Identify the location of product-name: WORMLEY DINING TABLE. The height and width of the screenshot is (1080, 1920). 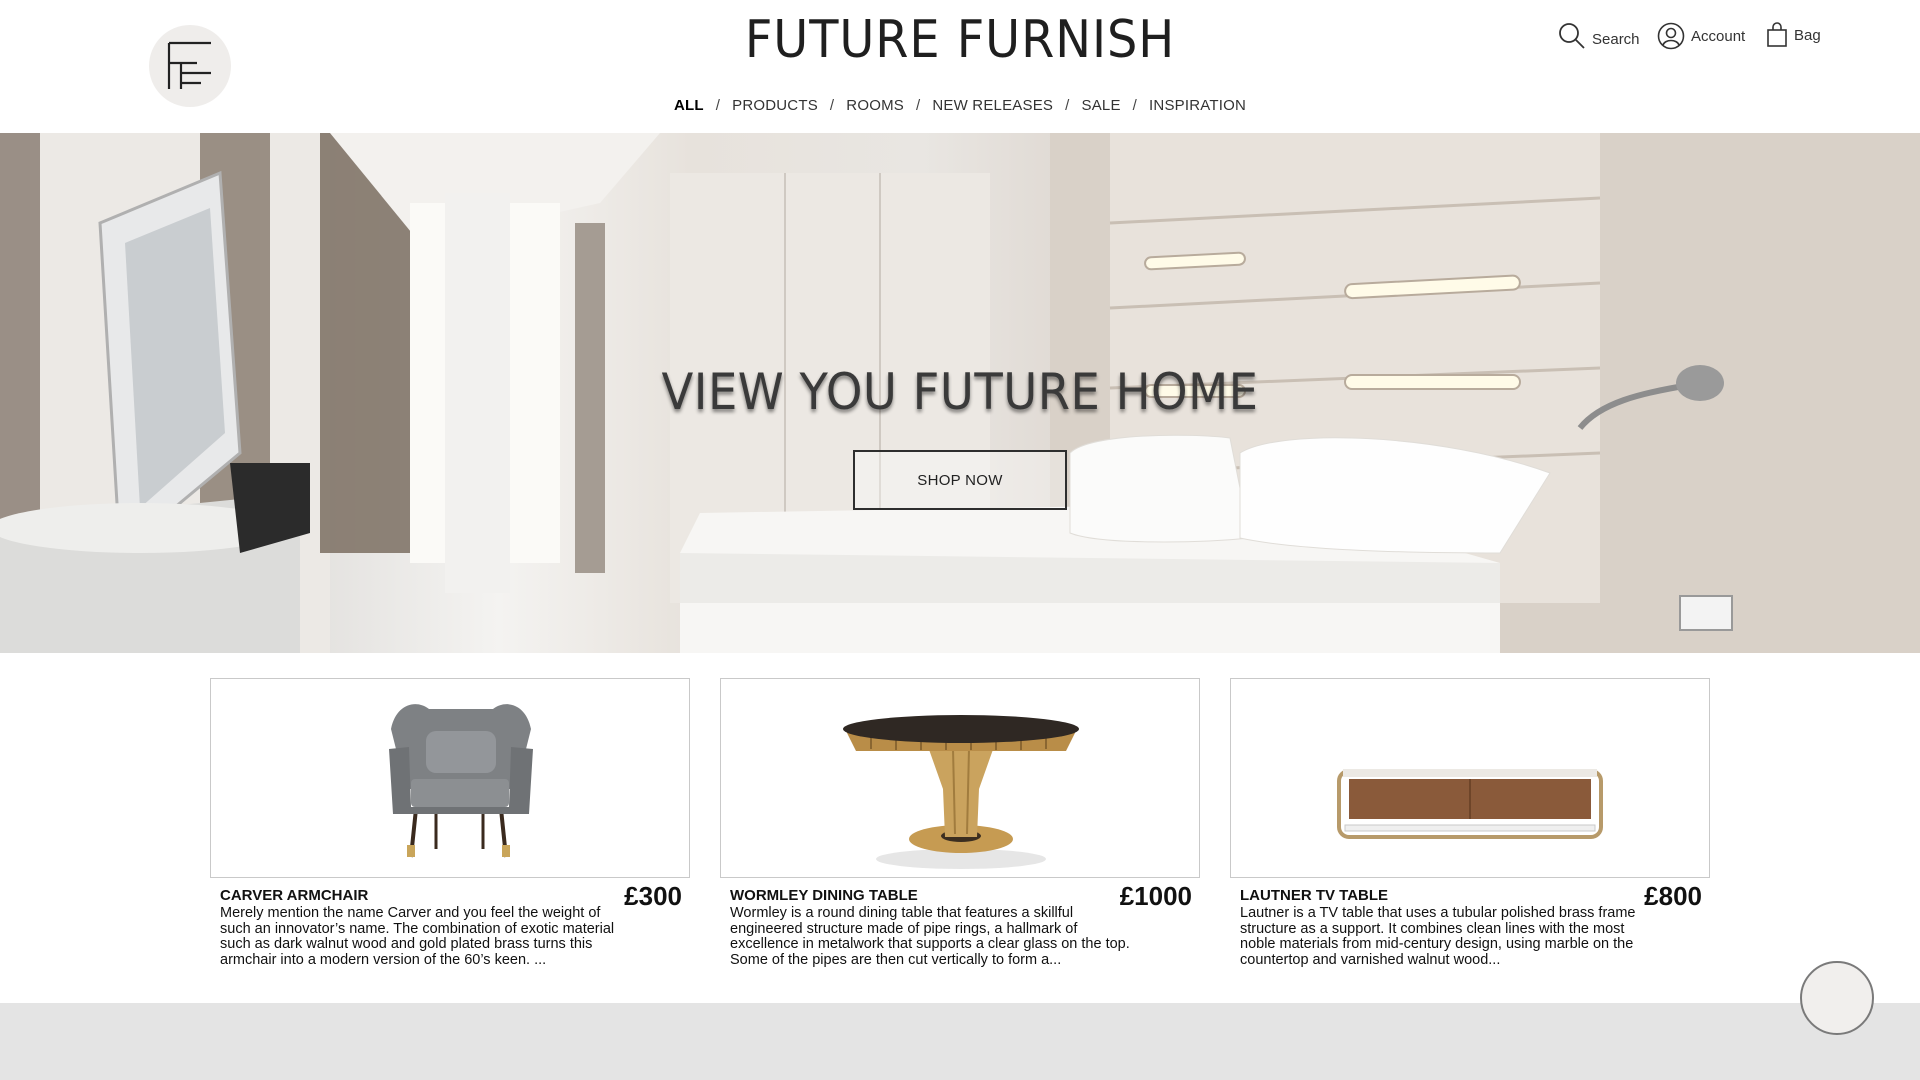
(824, 895).